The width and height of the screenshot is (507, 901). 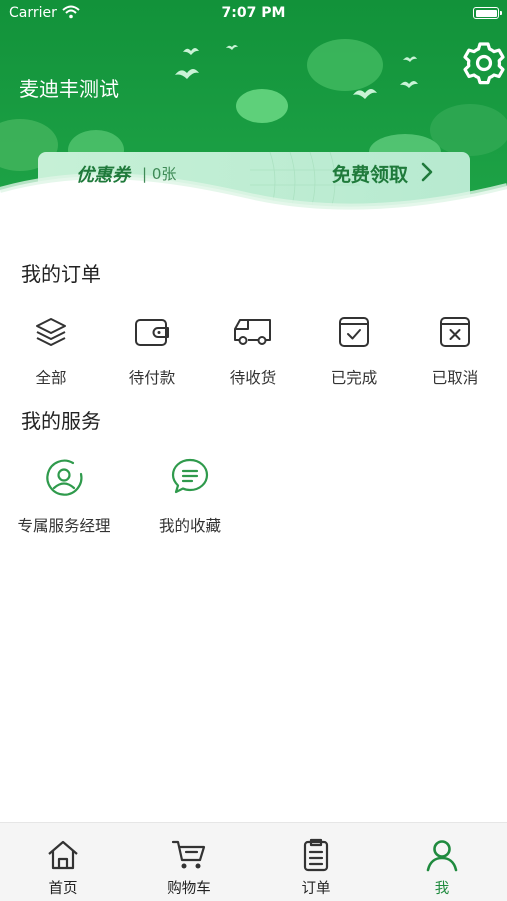 What do you see at coordinates (455, 378) in the screenshot?
I see `order-cancelled-label: 已取消` at bounding box center [455, 378].